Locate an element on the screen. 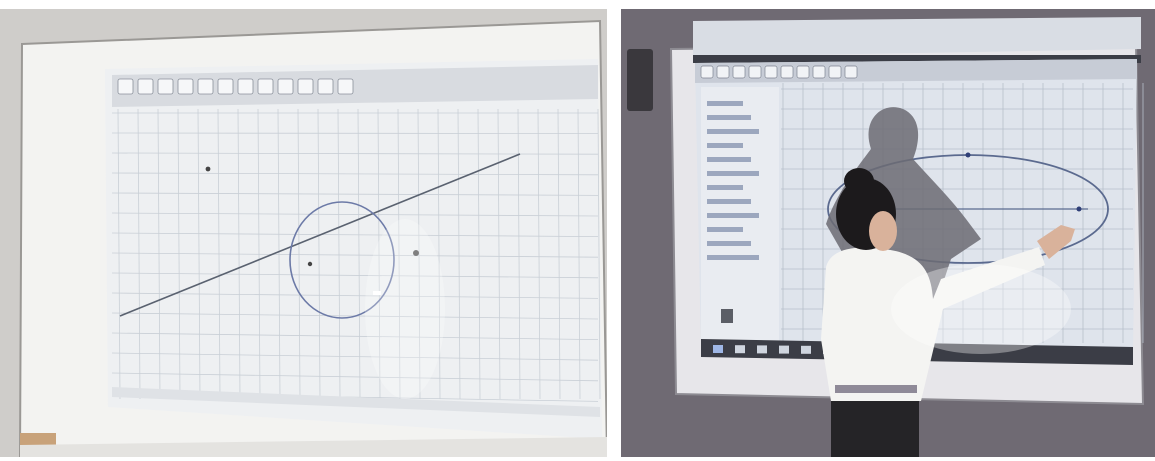 This screenshot has width=1155, height=461. speaker is located at coordinates (640, 80).